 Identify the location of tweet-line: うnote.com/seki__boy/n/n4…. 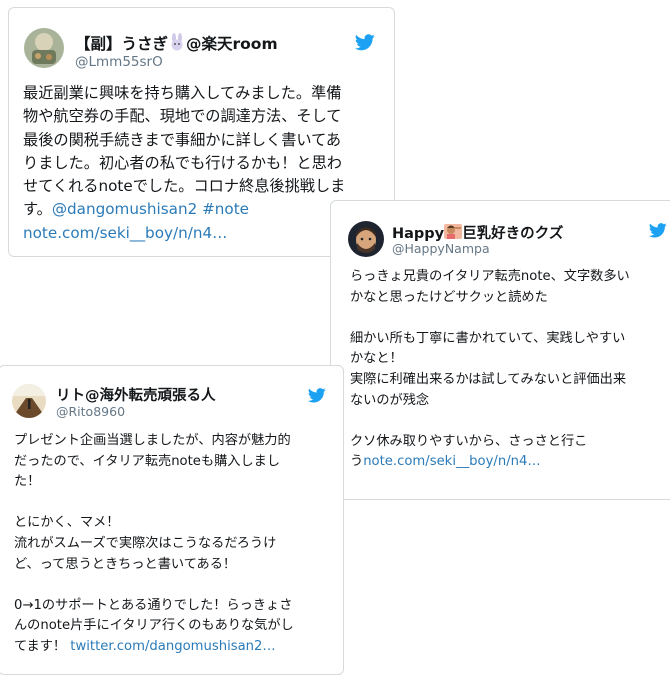
(490, 462).